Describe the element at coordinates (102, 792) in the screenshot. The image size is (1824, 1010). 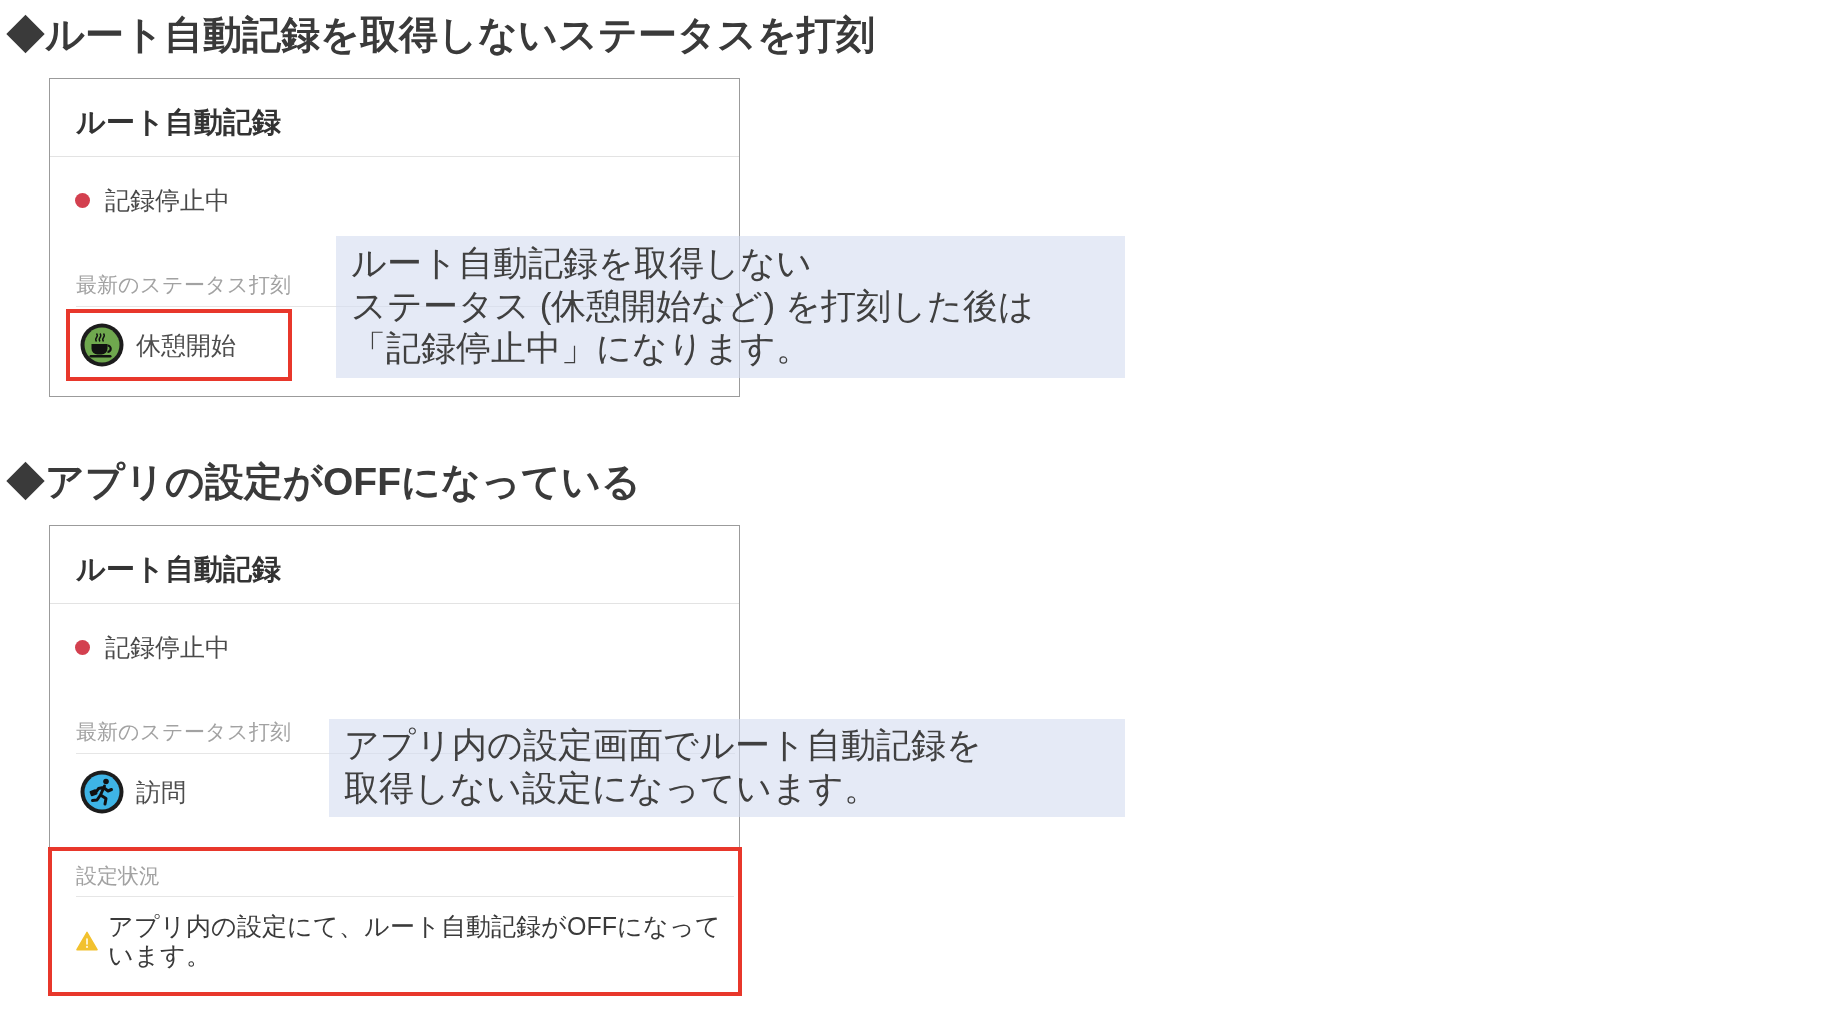
I see `running-person-icon` at that location.